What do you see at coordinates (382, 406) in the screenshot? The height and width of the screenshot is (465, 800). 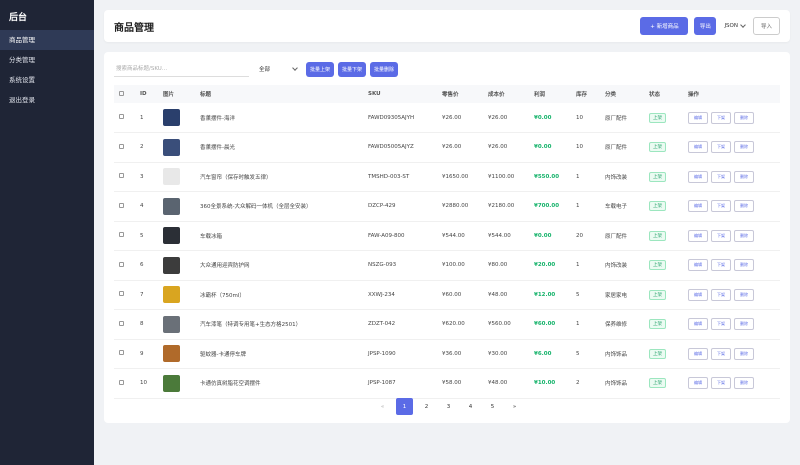 I see `prev-page-button: «` at bounding box center [382, 406].